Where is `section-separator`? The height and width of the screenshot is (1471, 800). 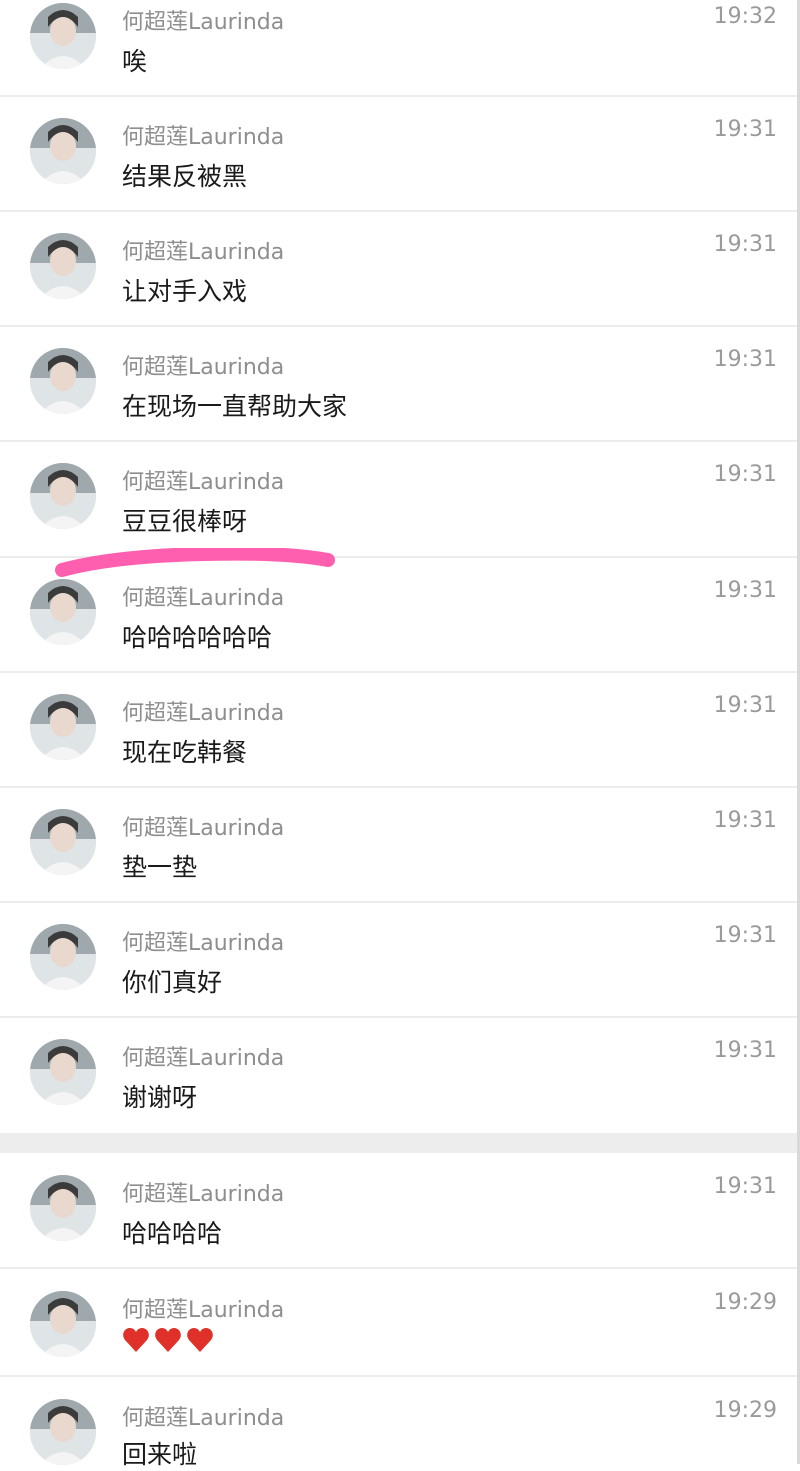
section-separator is located at coordinates (398, 1143).